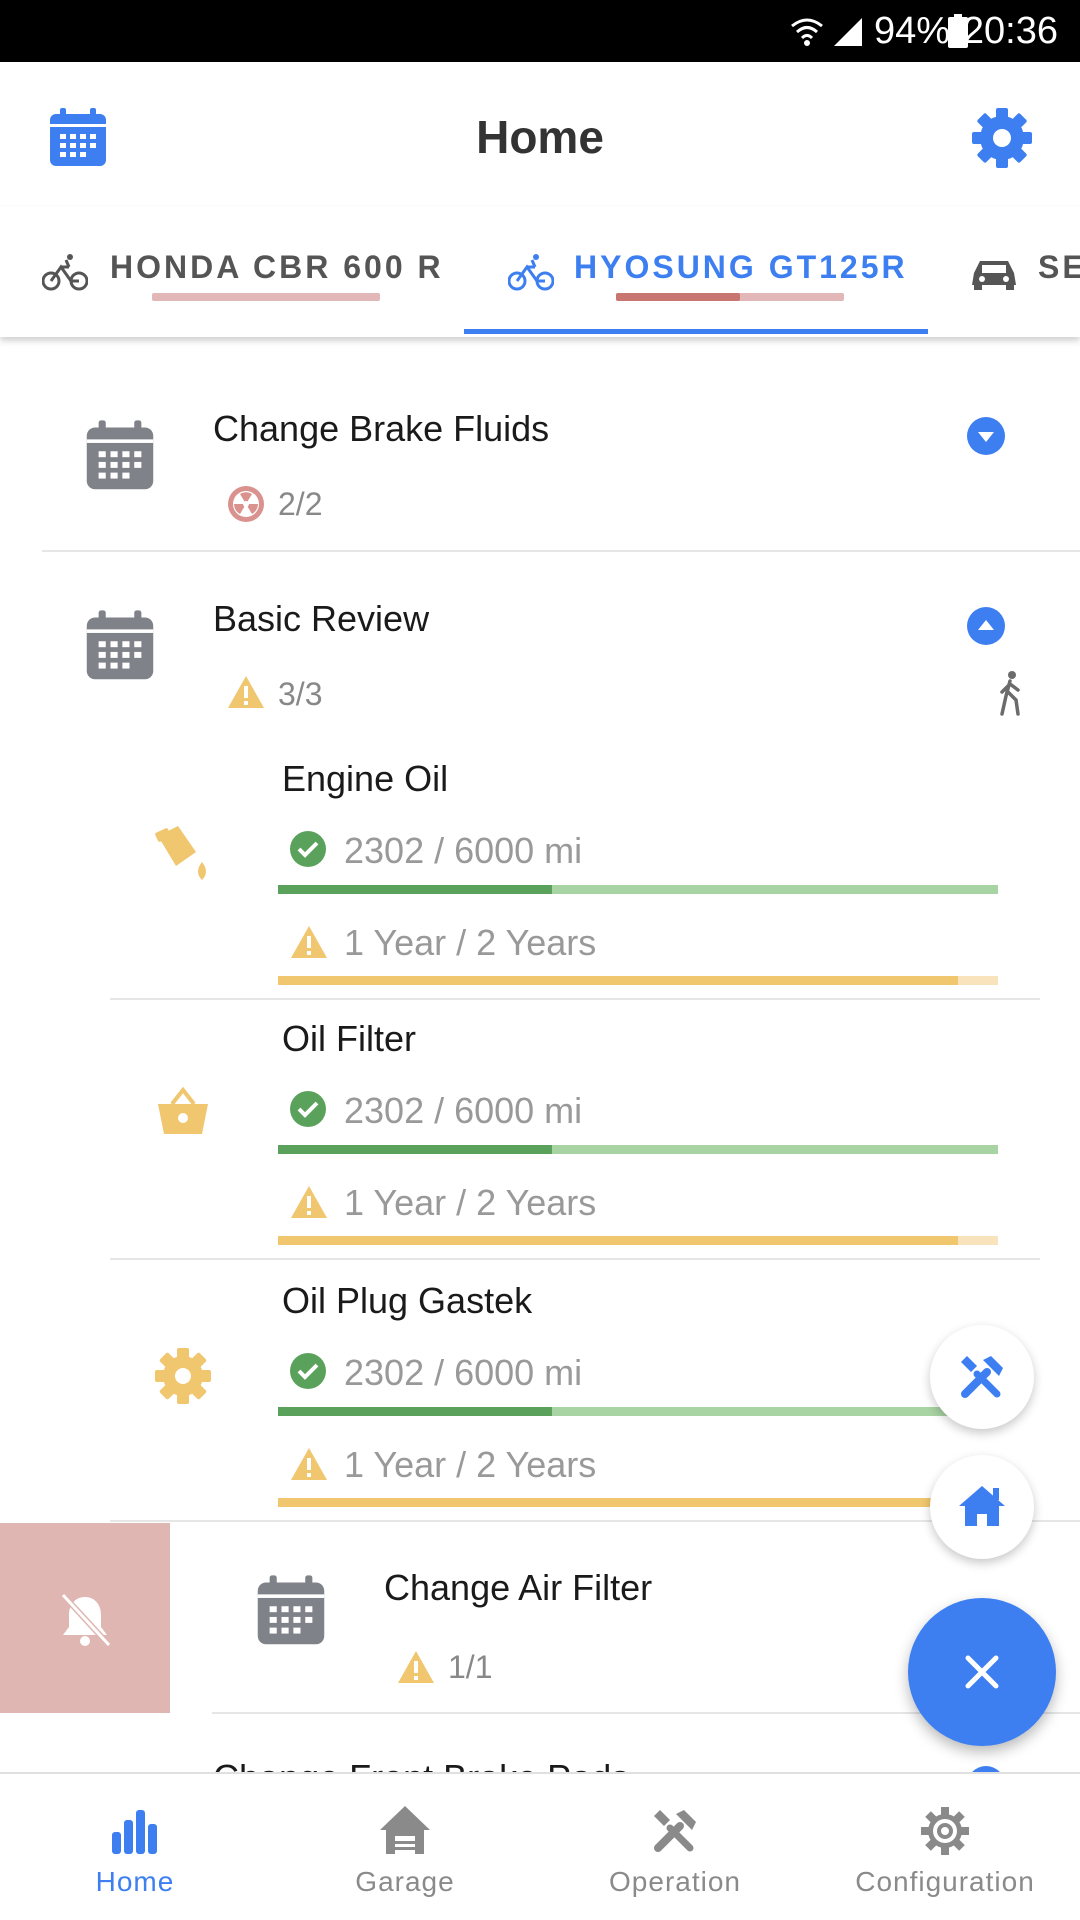 This screenshot has width=1080, height=1920. Describe the element at coordinates (994, 275) in the screenshot. I see `car-icon` at that location.